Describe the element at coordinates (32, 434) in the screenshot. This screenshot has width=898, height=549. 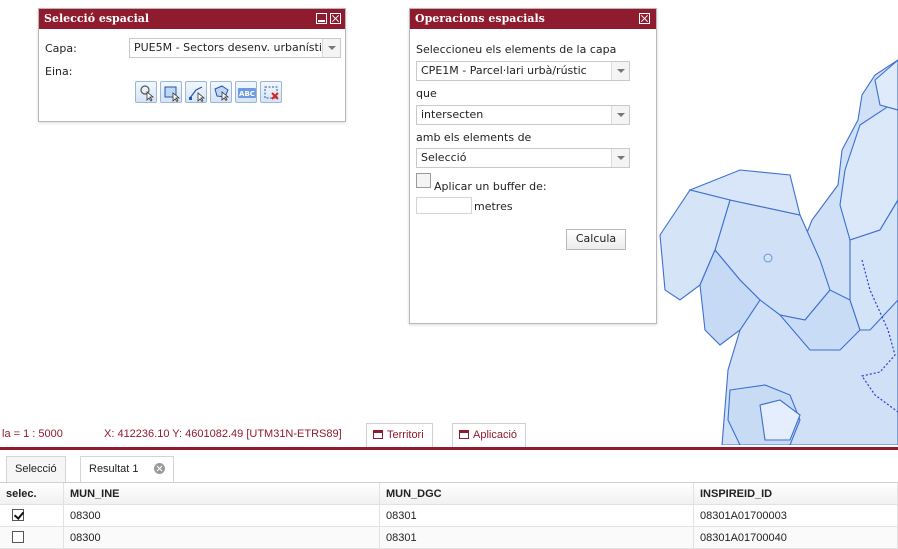
I see `scale-readout: la = 1 : 5000` at that location.